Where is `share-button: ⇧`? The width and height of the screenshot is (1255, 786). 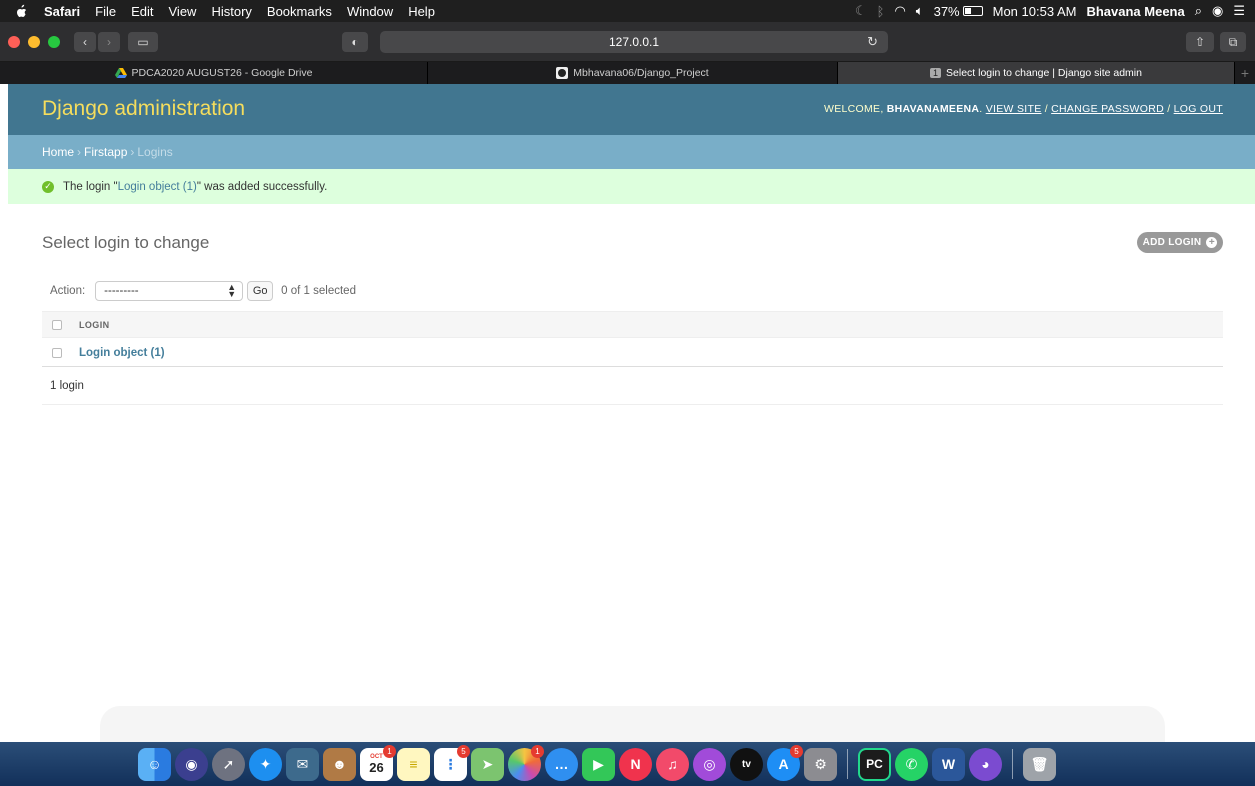 share-button: ⇧ is located at coordinates (1200, 42).